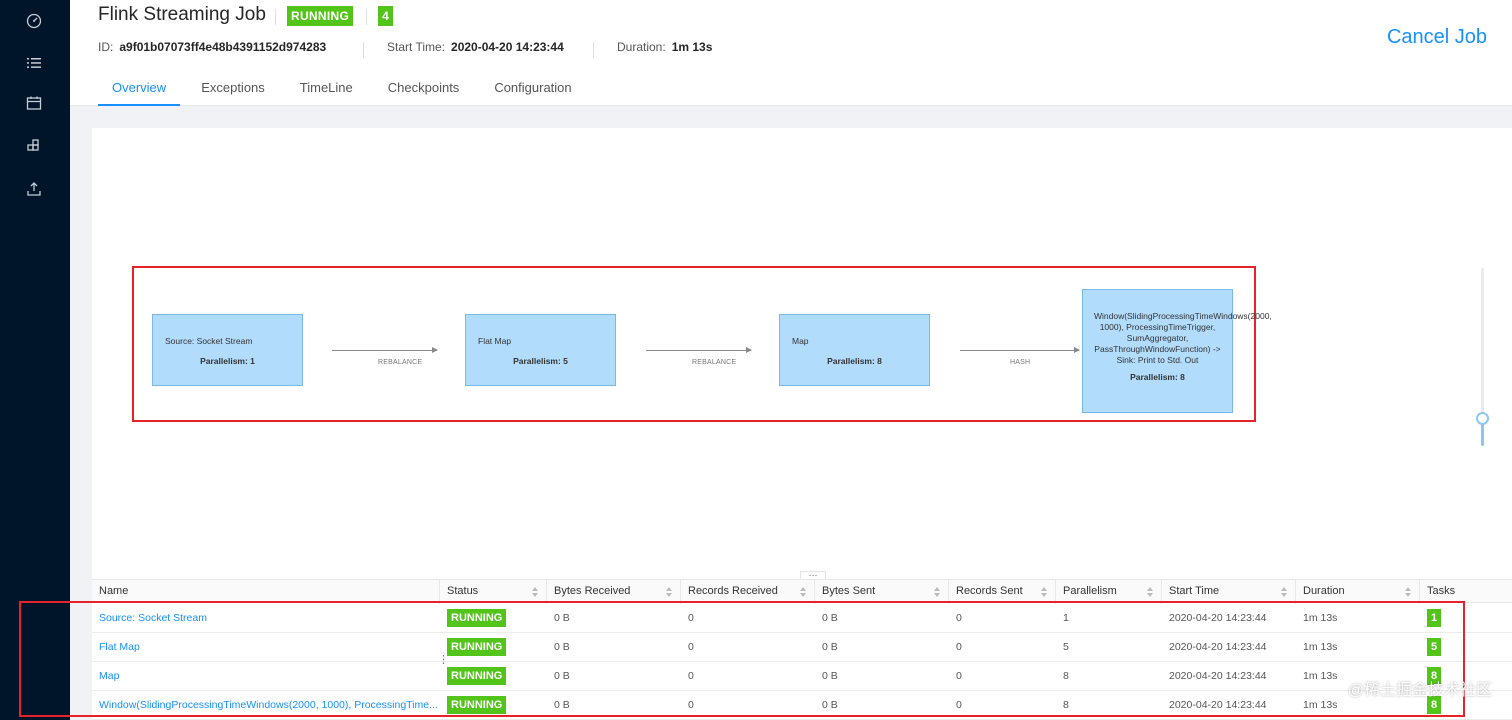  Describe the element at coordinates (227, 350) in the screenshot. I see `graph-node-source: Source: Socket Stream Parallelism: 1` at that location.